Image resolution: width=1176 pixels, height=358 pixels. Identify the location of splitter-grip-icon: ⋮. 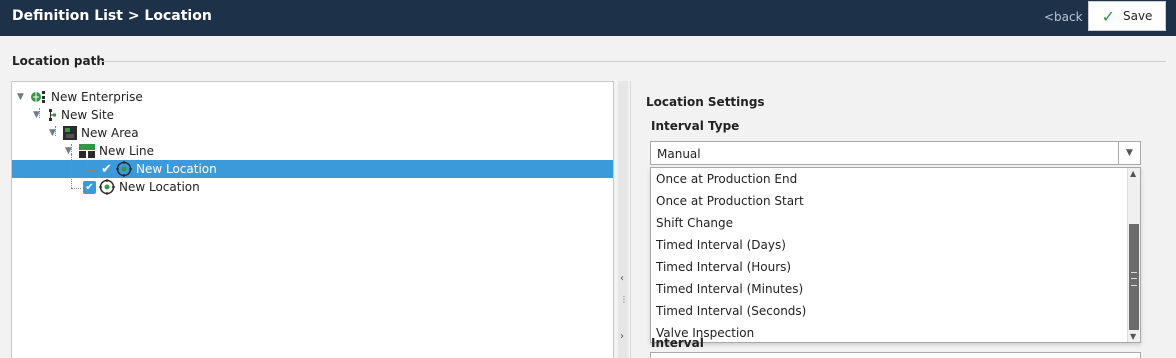
(624, 299).